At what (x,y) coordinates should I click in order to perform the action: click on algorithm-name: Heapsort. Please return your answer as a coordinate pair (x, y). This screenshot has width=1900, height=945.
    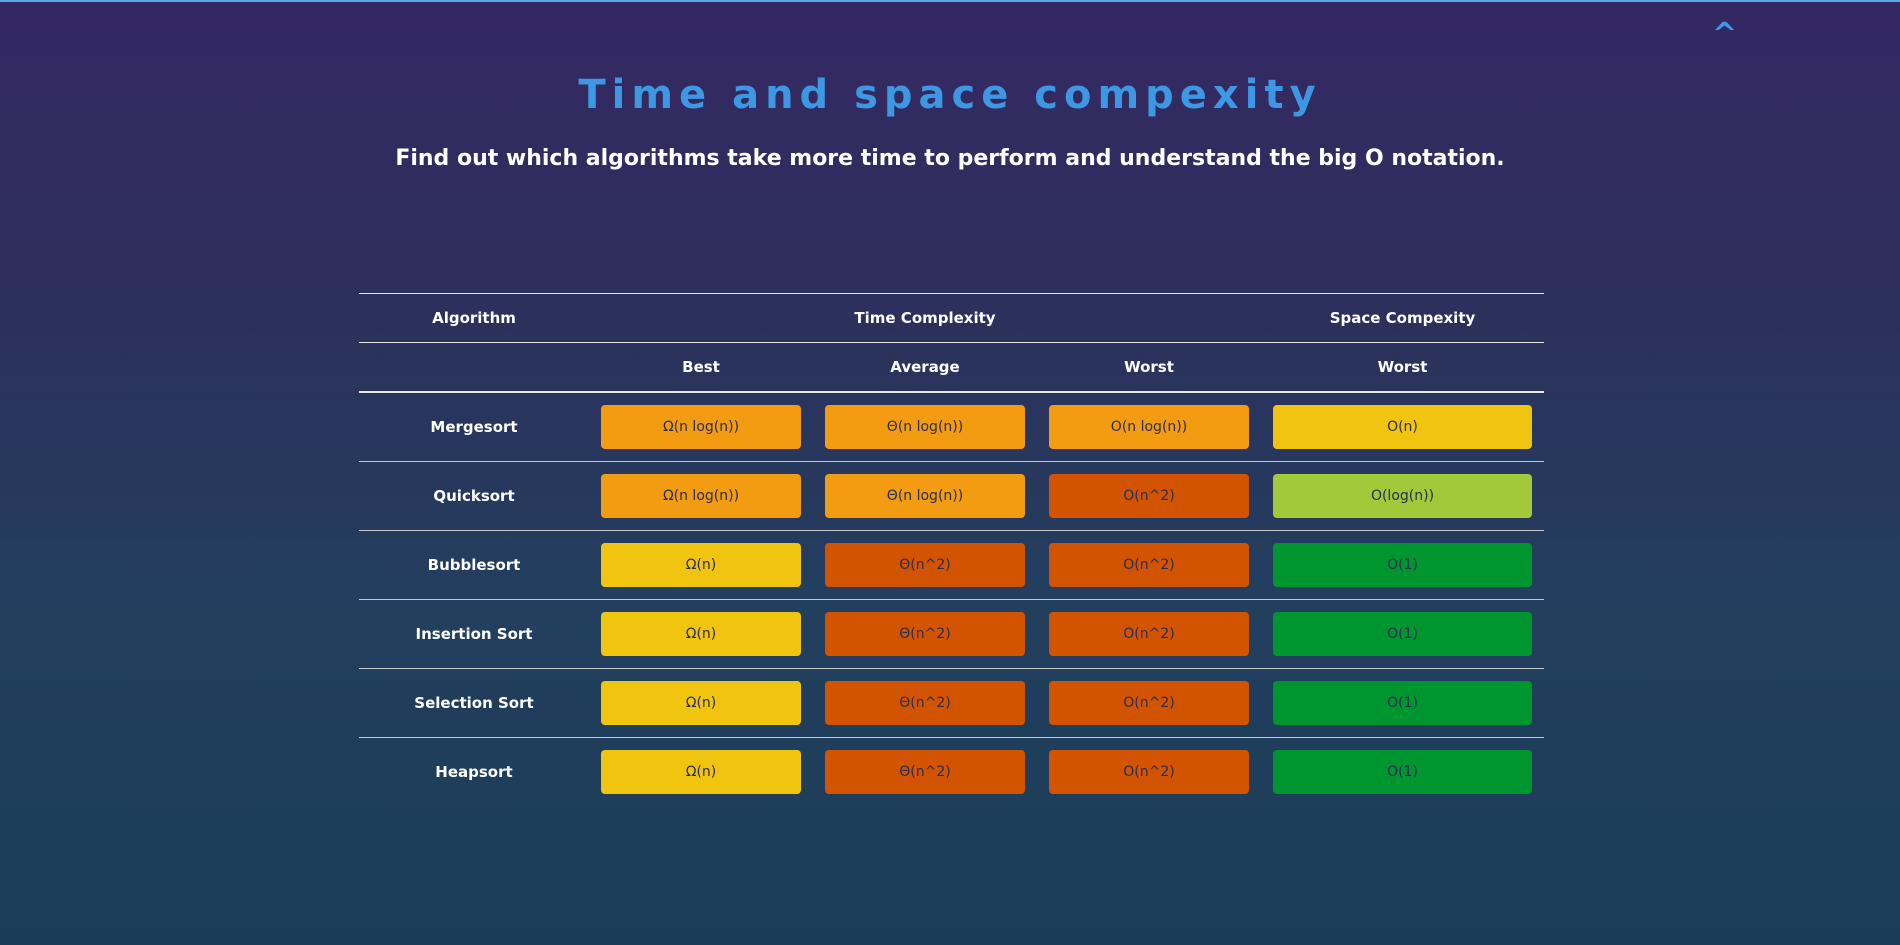
    Looking at the image, I should click on (474, 772).